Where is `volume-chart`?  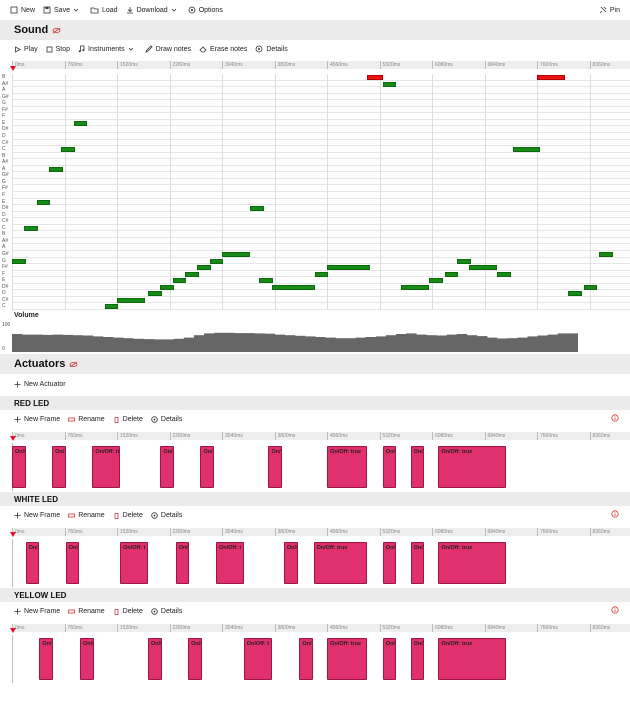
volume-chart is located at coordinates (295, 337).